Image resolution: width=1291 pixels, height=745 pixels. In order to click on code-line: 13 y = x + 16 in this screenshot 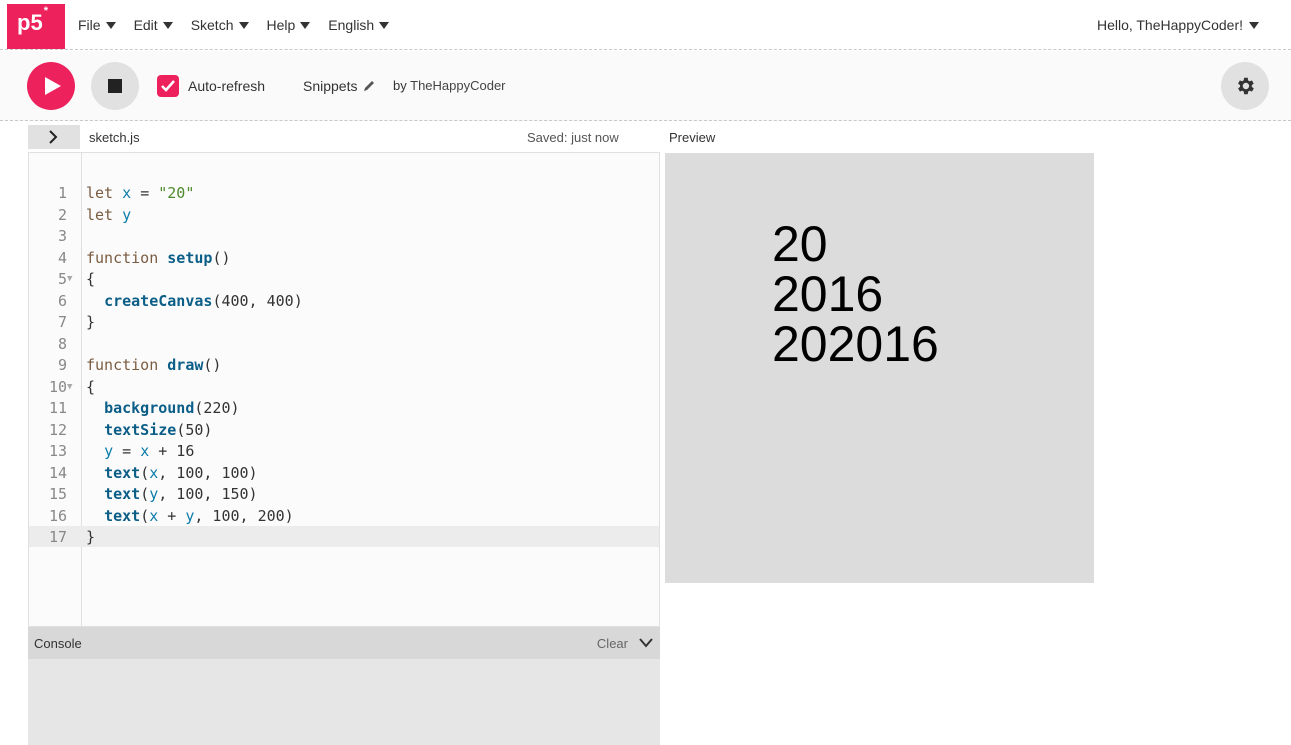, I will do `click(344, 452)`.